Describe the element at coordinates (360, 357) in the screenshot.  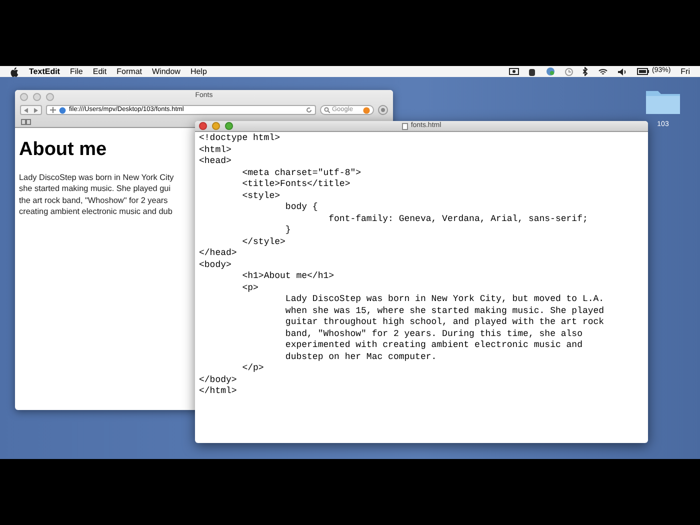
I see `code-line: dubstep on her Mac computer.` at that location.